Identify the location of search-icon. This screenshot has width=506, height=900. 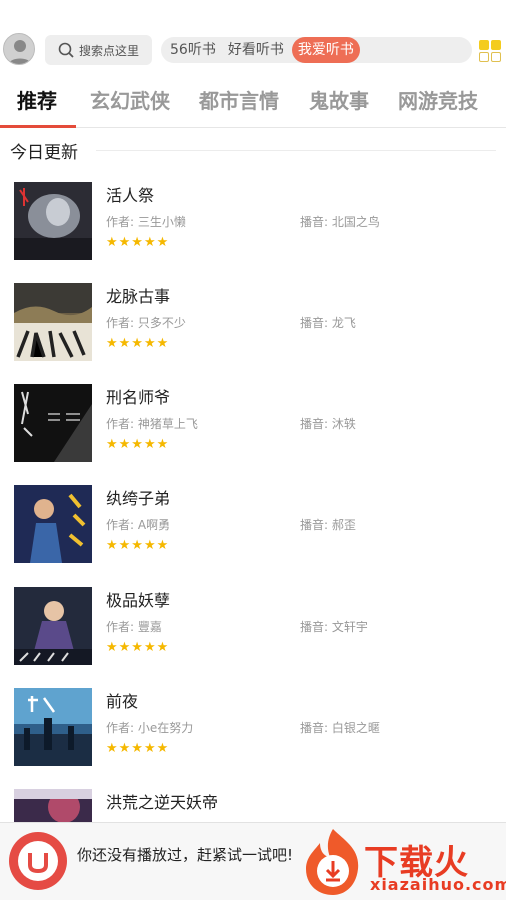
(66, 50).